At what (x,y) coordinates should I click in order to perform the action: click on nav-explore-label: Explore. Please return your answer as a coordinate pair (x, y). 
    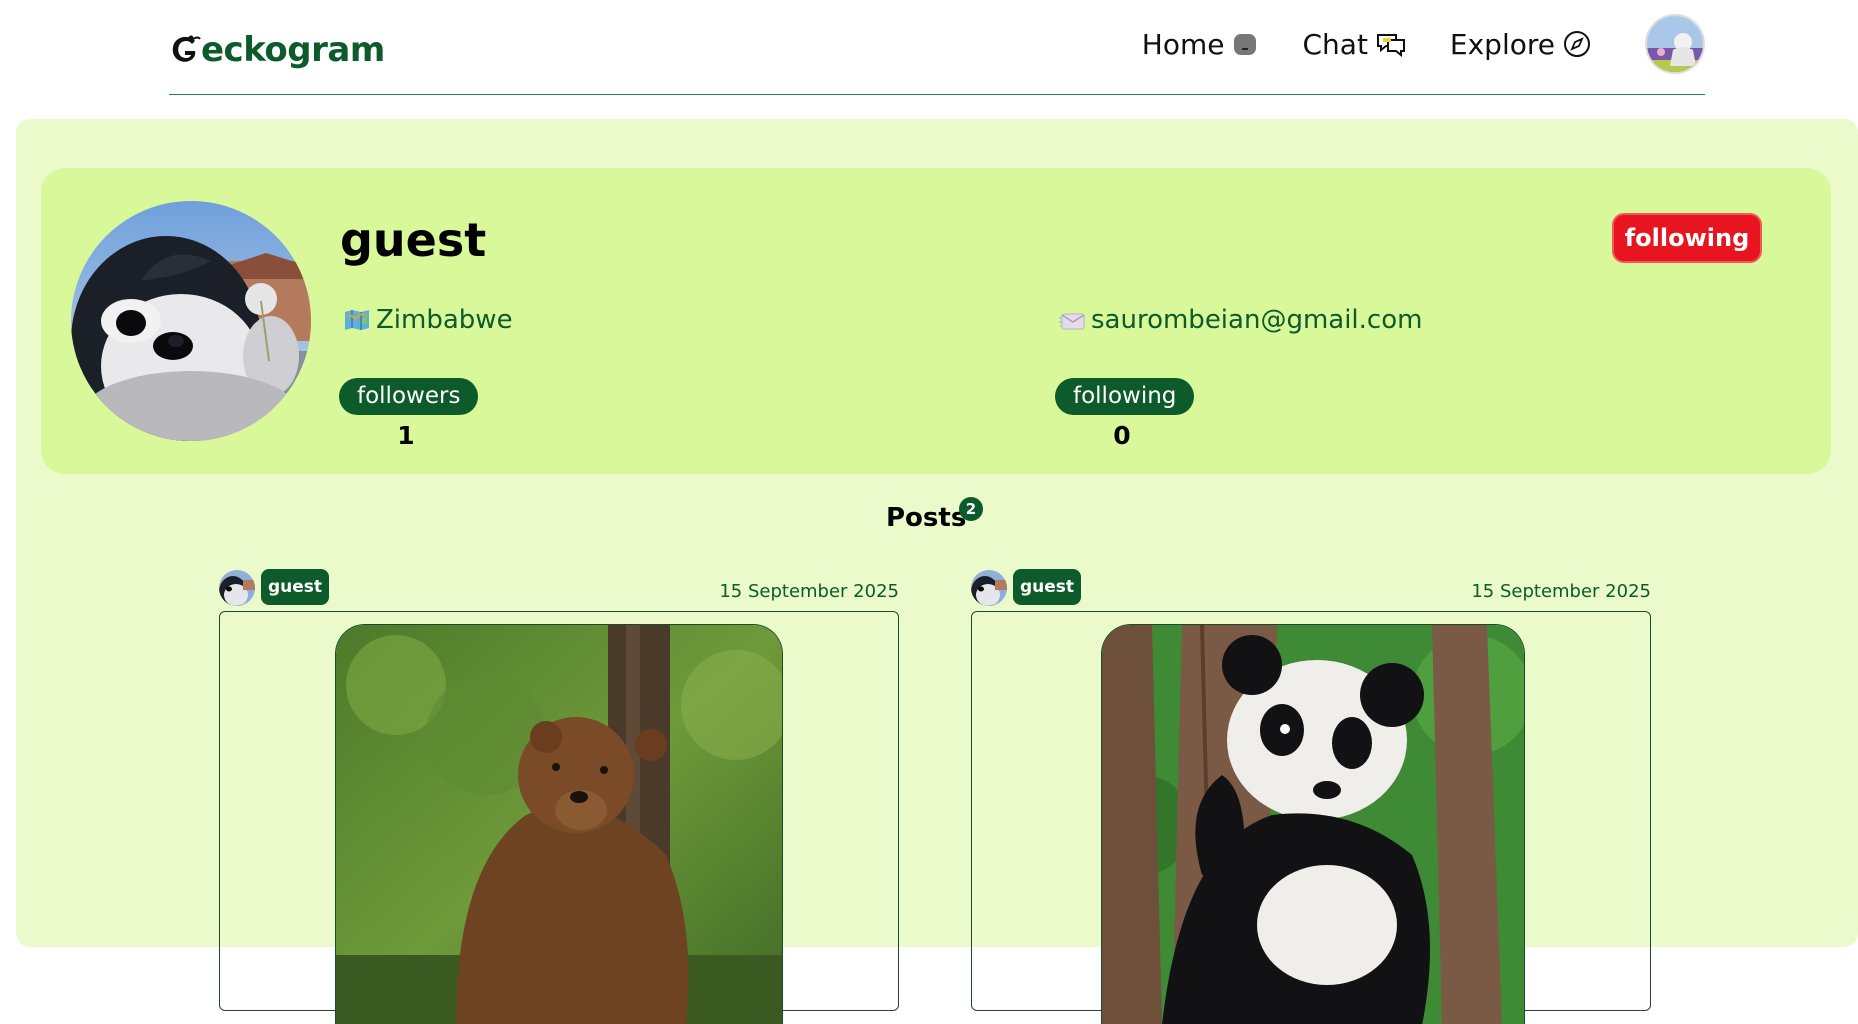
    Looking at the image, I should click on (1502, 44).